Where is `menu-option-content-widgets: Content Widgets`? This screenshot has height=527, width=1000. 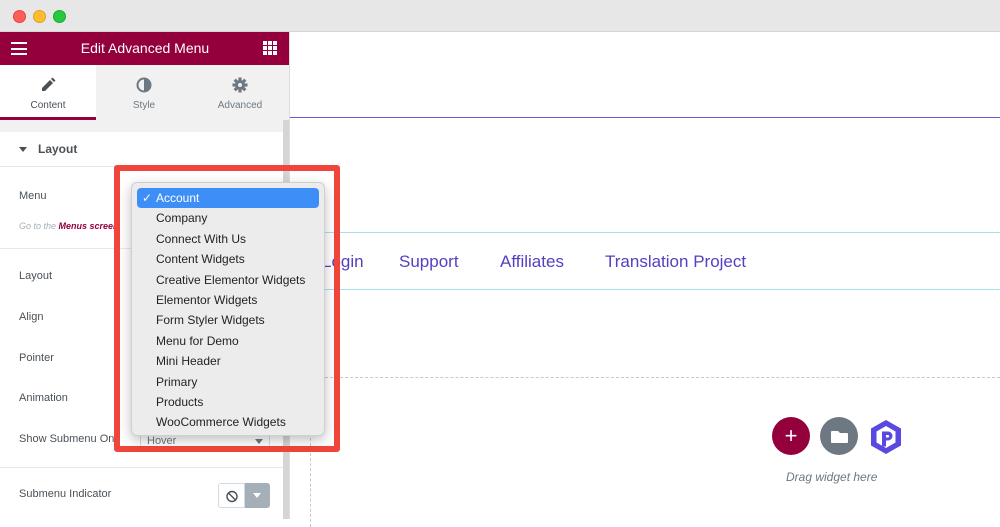
menu-option-content-widgets: Content Widgets is located at coordinates (228, 259).